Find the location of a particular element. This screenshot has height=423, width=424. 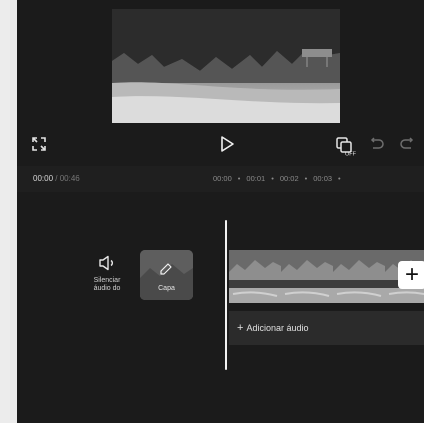

video-preview is located at coordinates (226, 66).